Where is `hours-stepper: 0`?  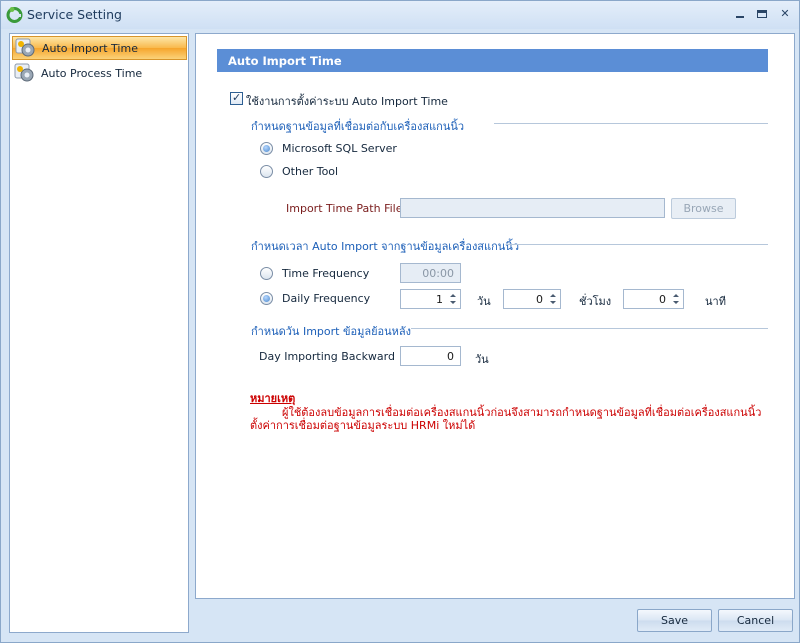 hours-stepper: 0 is located at coordinates (532, 299).